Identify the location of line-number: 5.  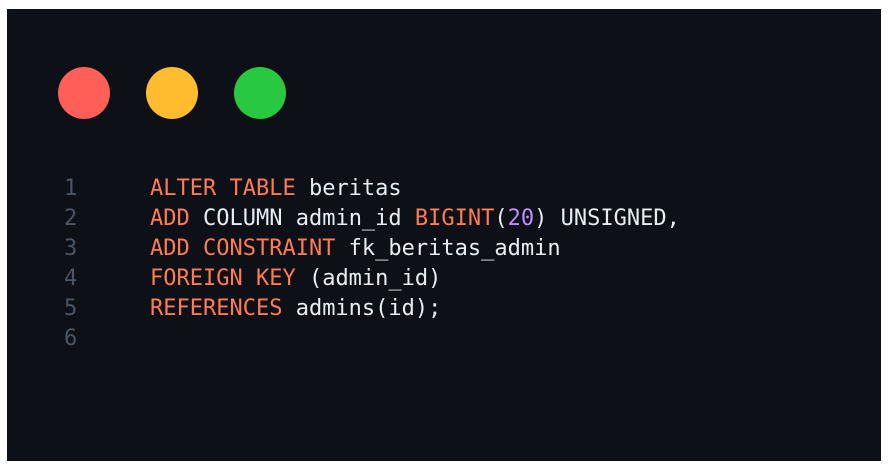
(71, 308).